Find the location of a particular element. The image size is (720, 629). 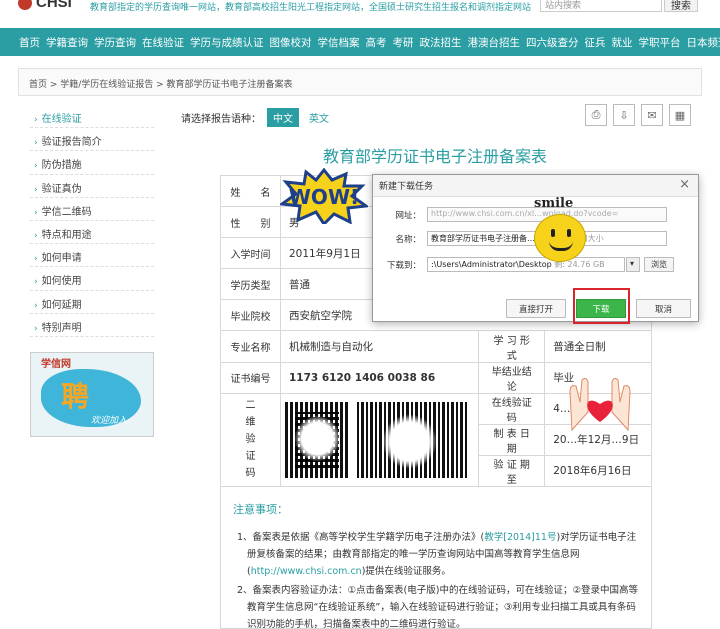

sidebar-item: › 特别声明 is located at coordinates (92, 325).